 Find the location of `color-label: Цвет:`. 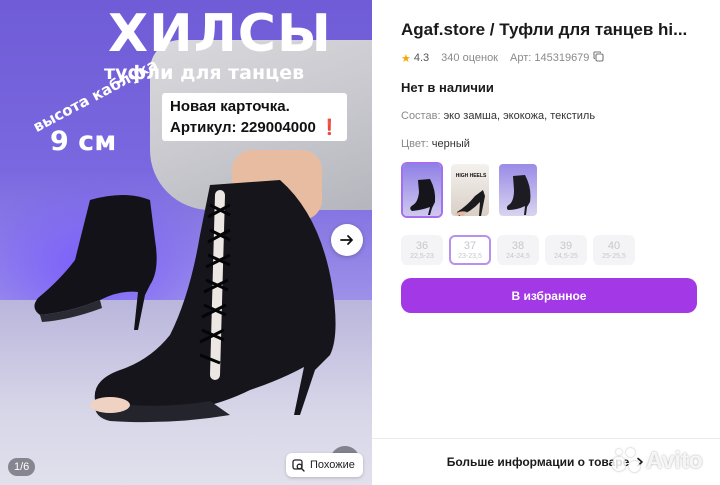

color-label: Цвет: is located at coordinates (415, 144).